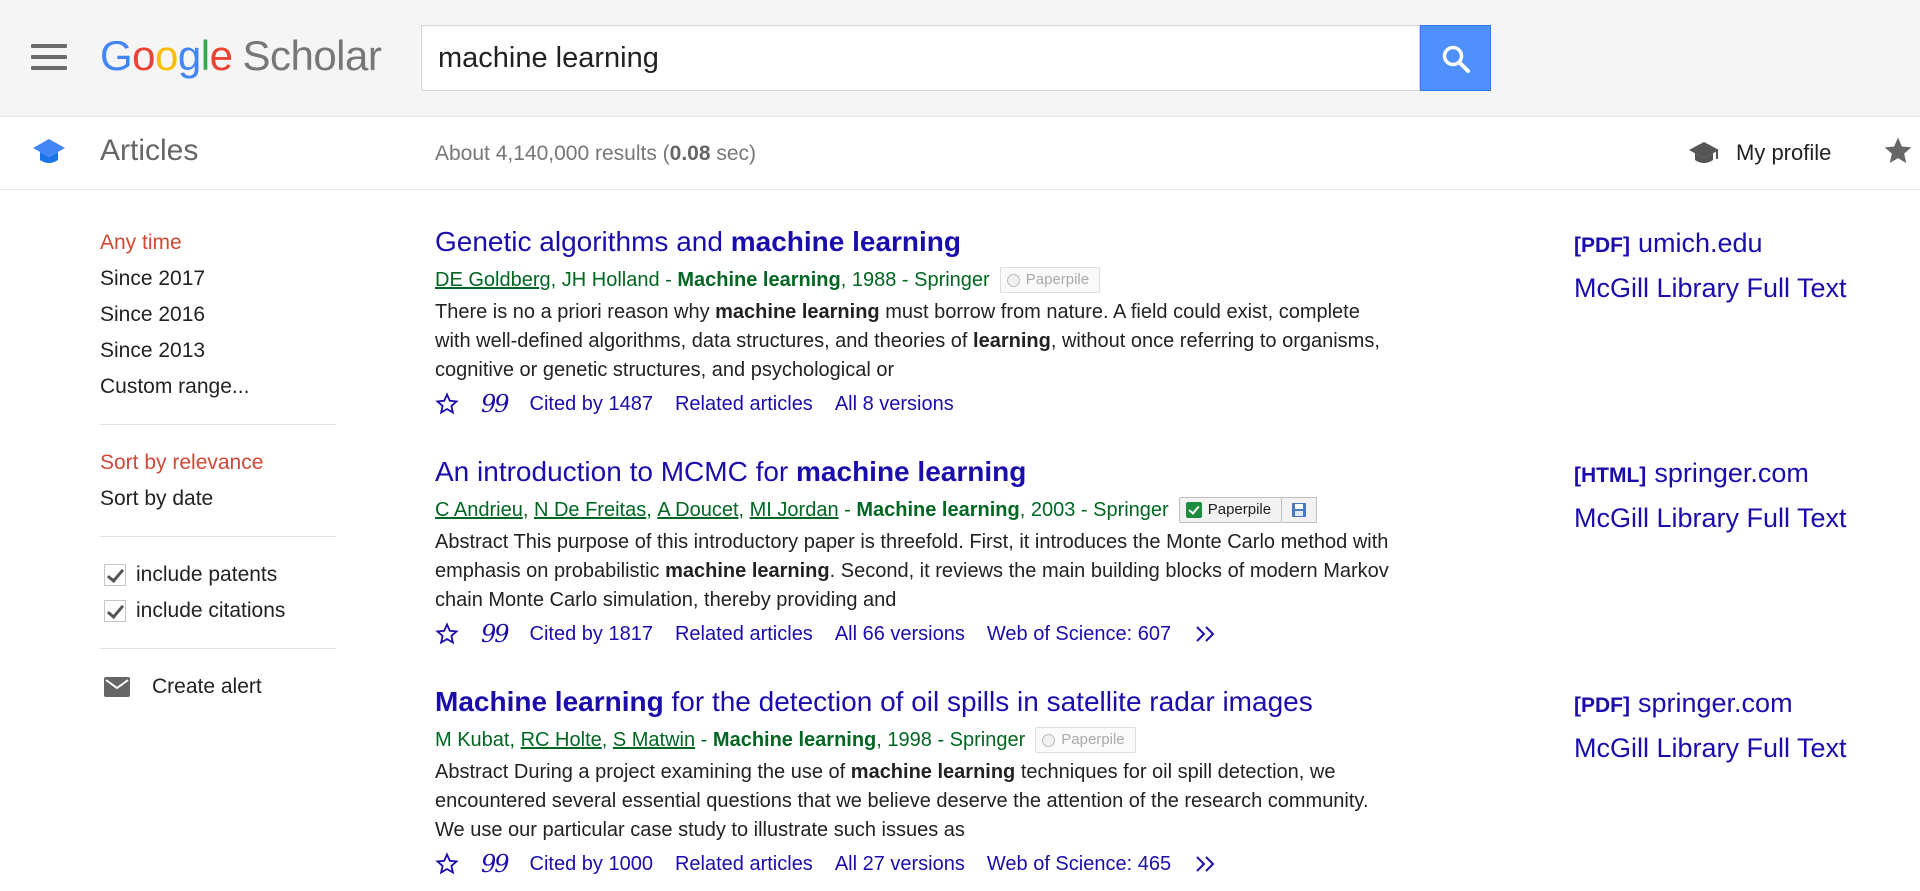 The image size is (1920, 891). I want to click on format-label: [HTML], so click(1610, 475).